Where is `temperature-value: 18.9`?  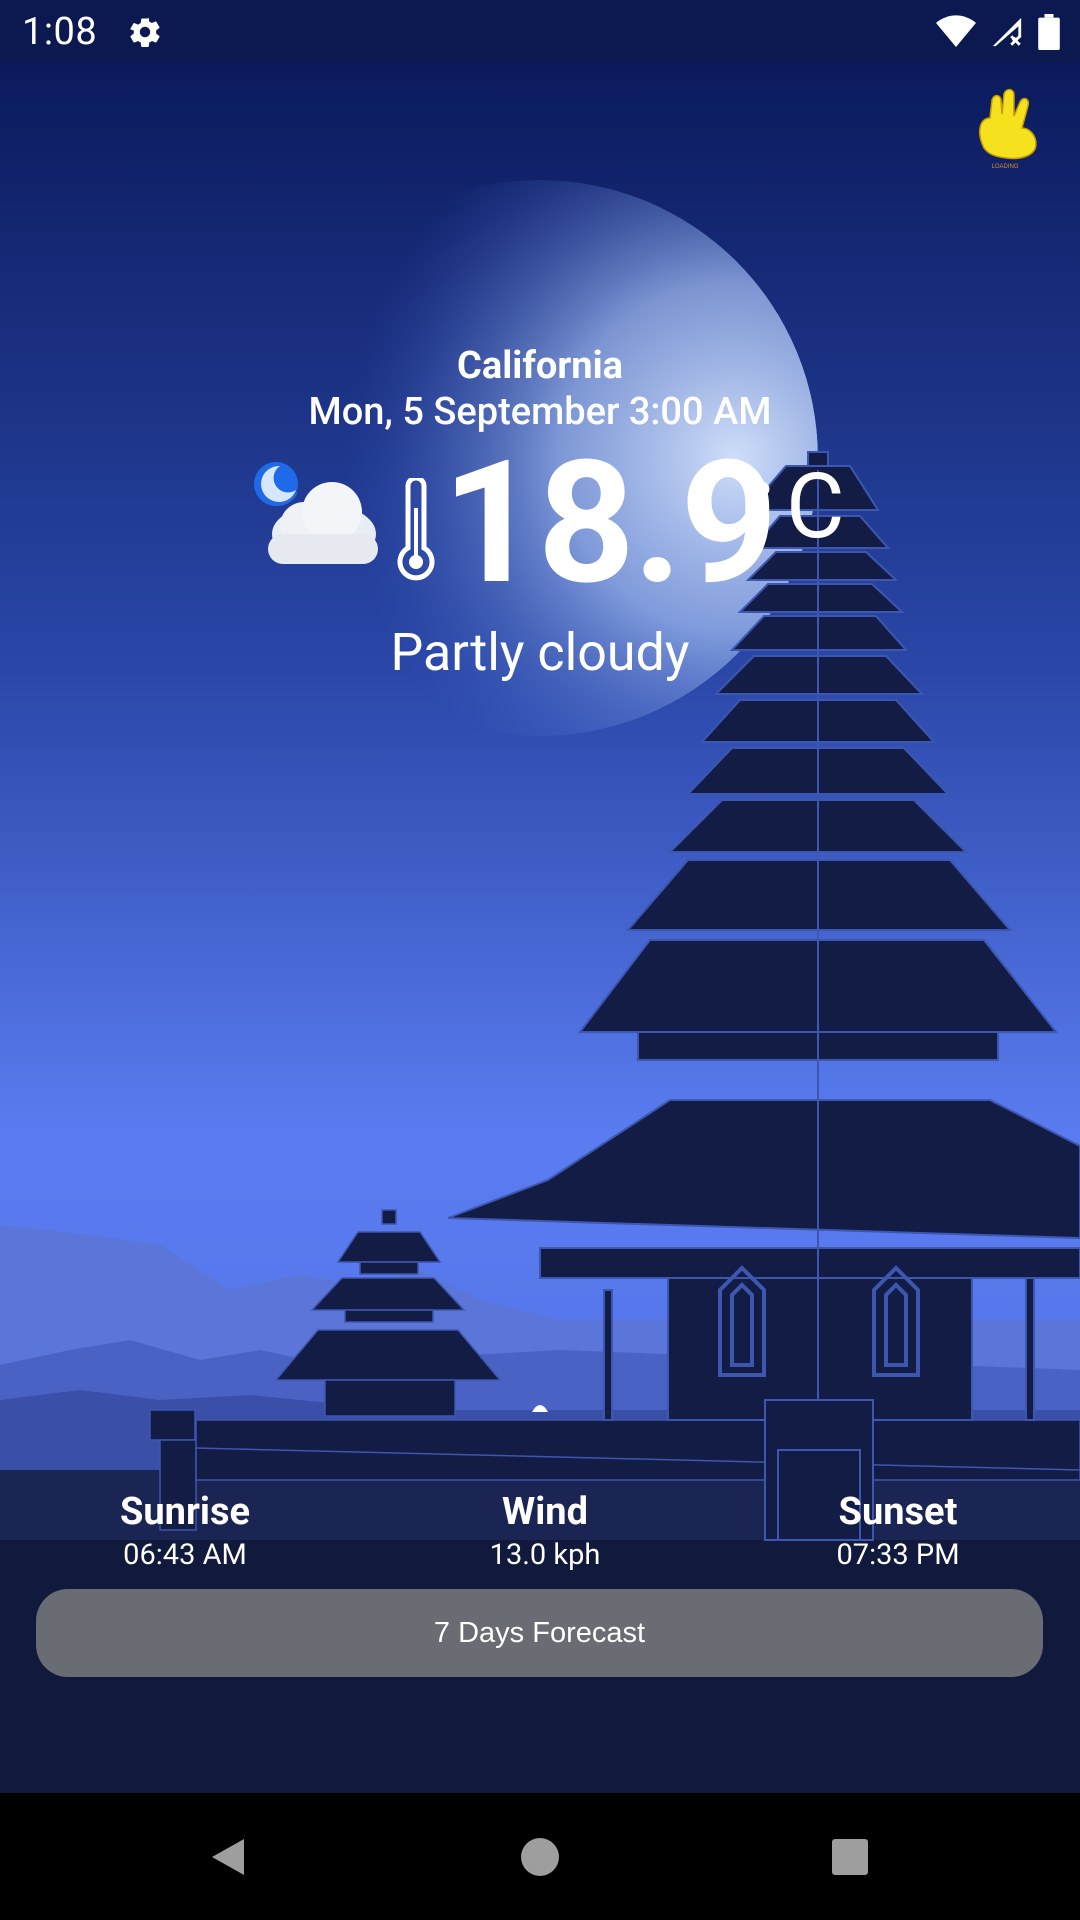 temperature-value: 18.9 is located at coordinates (610, 523).